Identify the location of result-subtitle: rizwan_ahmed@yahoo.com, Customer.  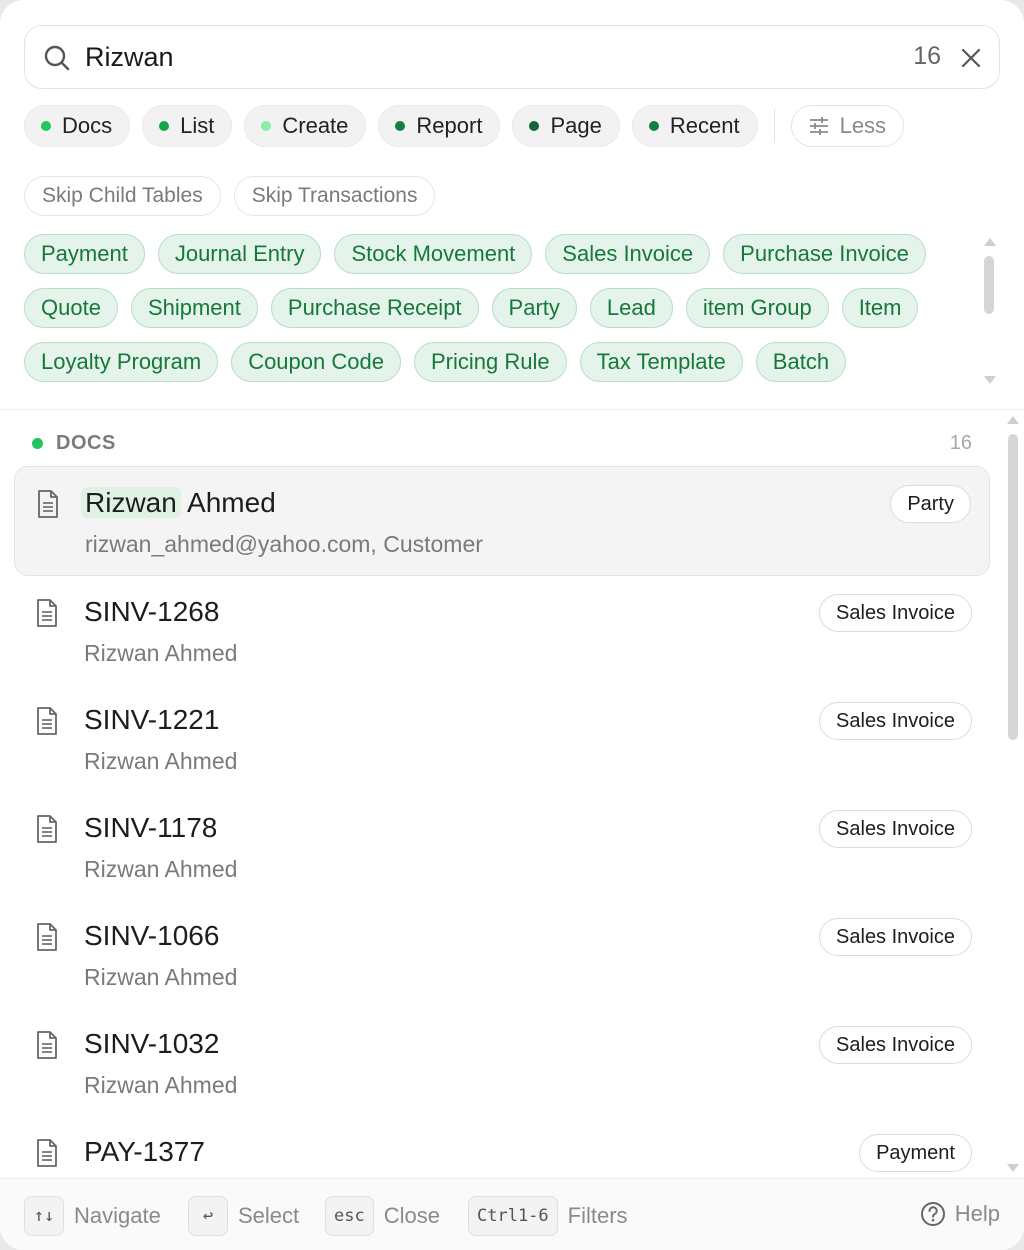
(284, 544).